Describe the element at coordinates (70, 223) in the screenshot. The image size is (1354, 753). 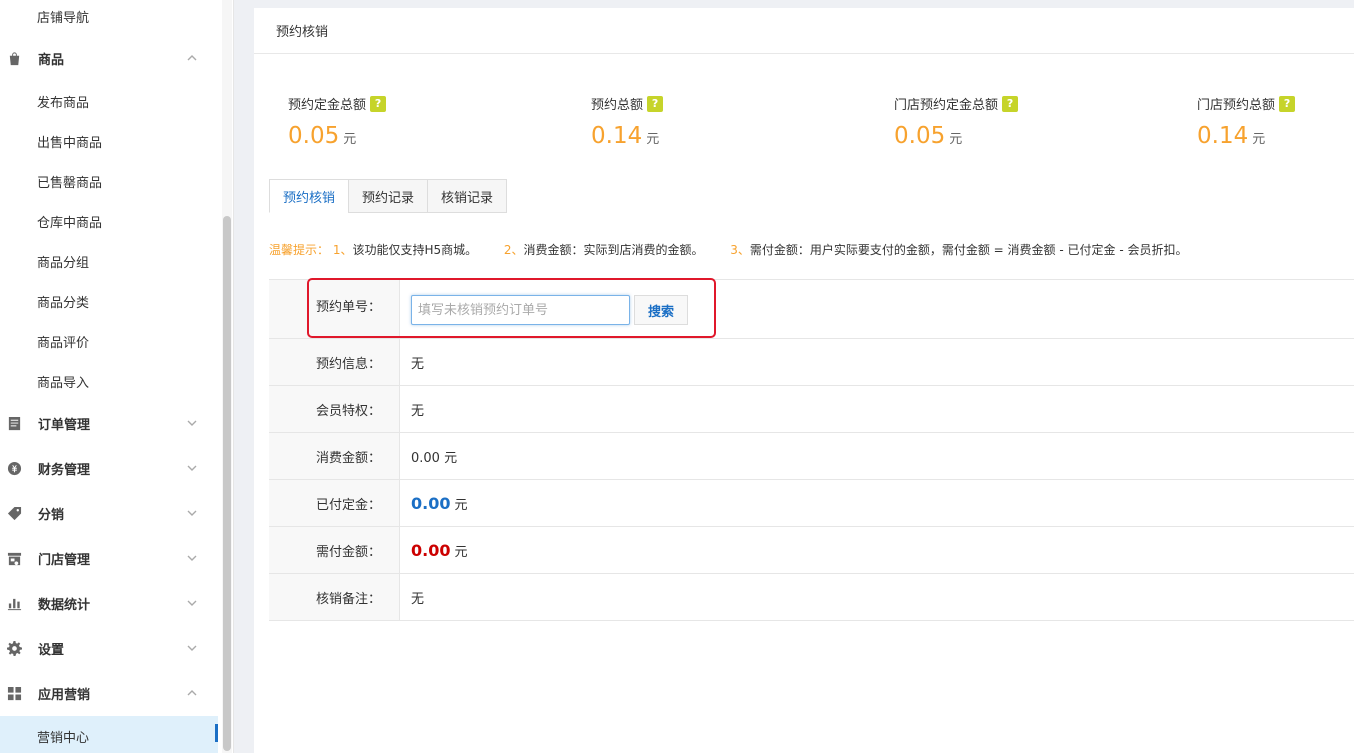
I see `sidebar-item-label: 仓库中商品` at that location.